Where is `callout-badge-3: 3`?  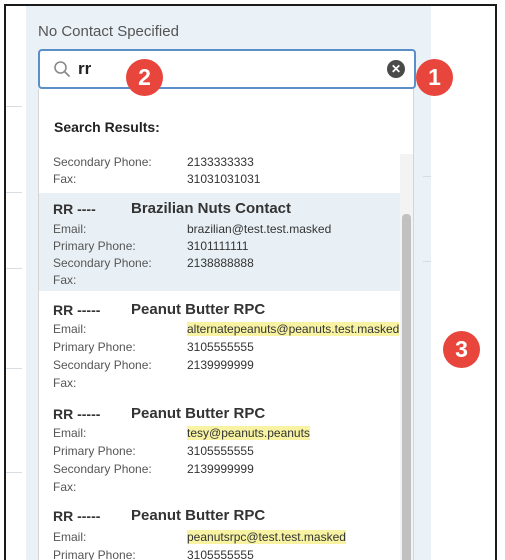 callout-badge-3: 3 is located at coordinates (461, 349).